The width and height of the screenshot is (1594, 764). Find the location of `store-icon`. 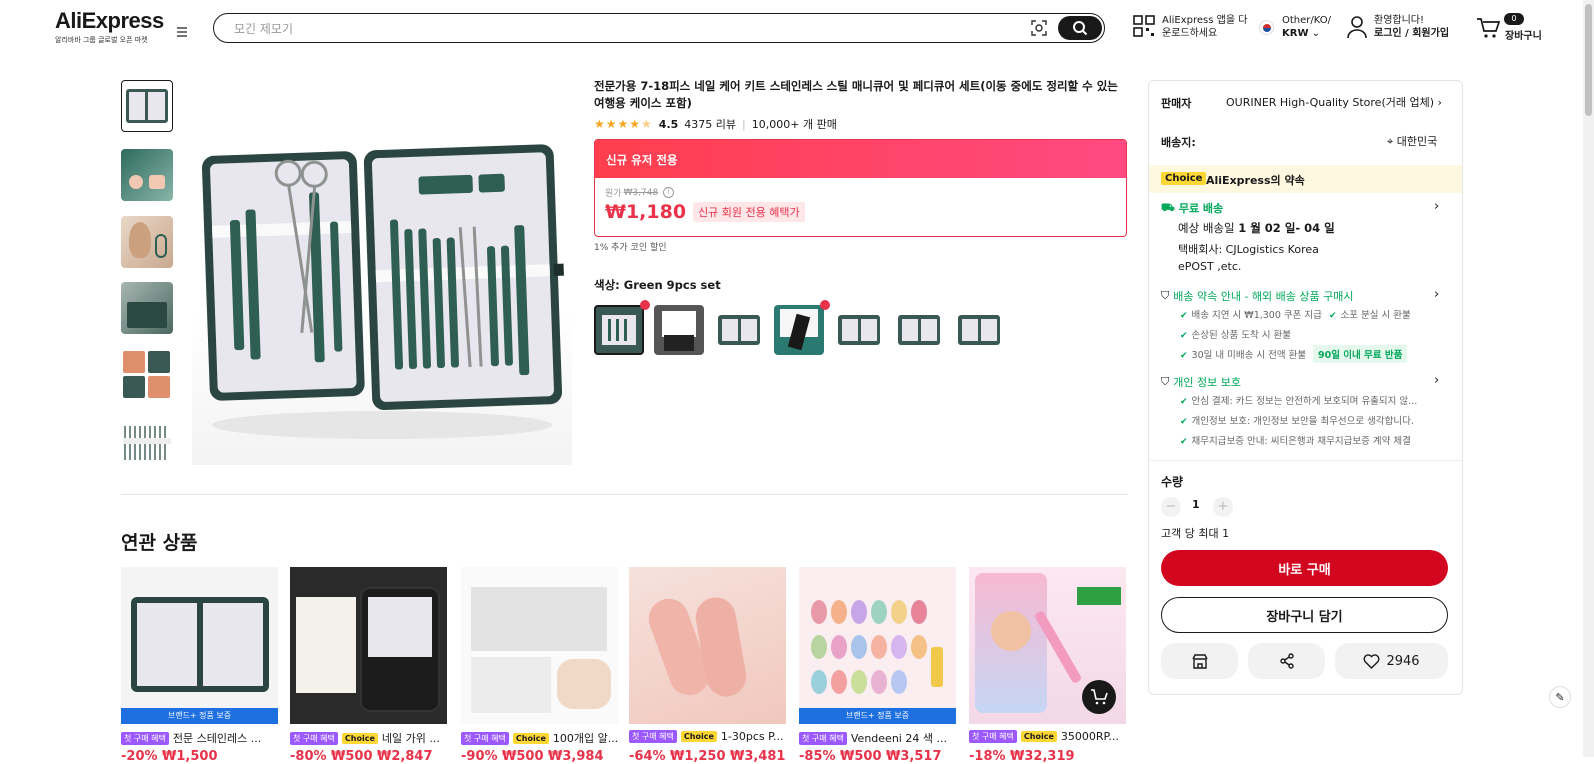

store-icon is located at coordinates (1199, 661).